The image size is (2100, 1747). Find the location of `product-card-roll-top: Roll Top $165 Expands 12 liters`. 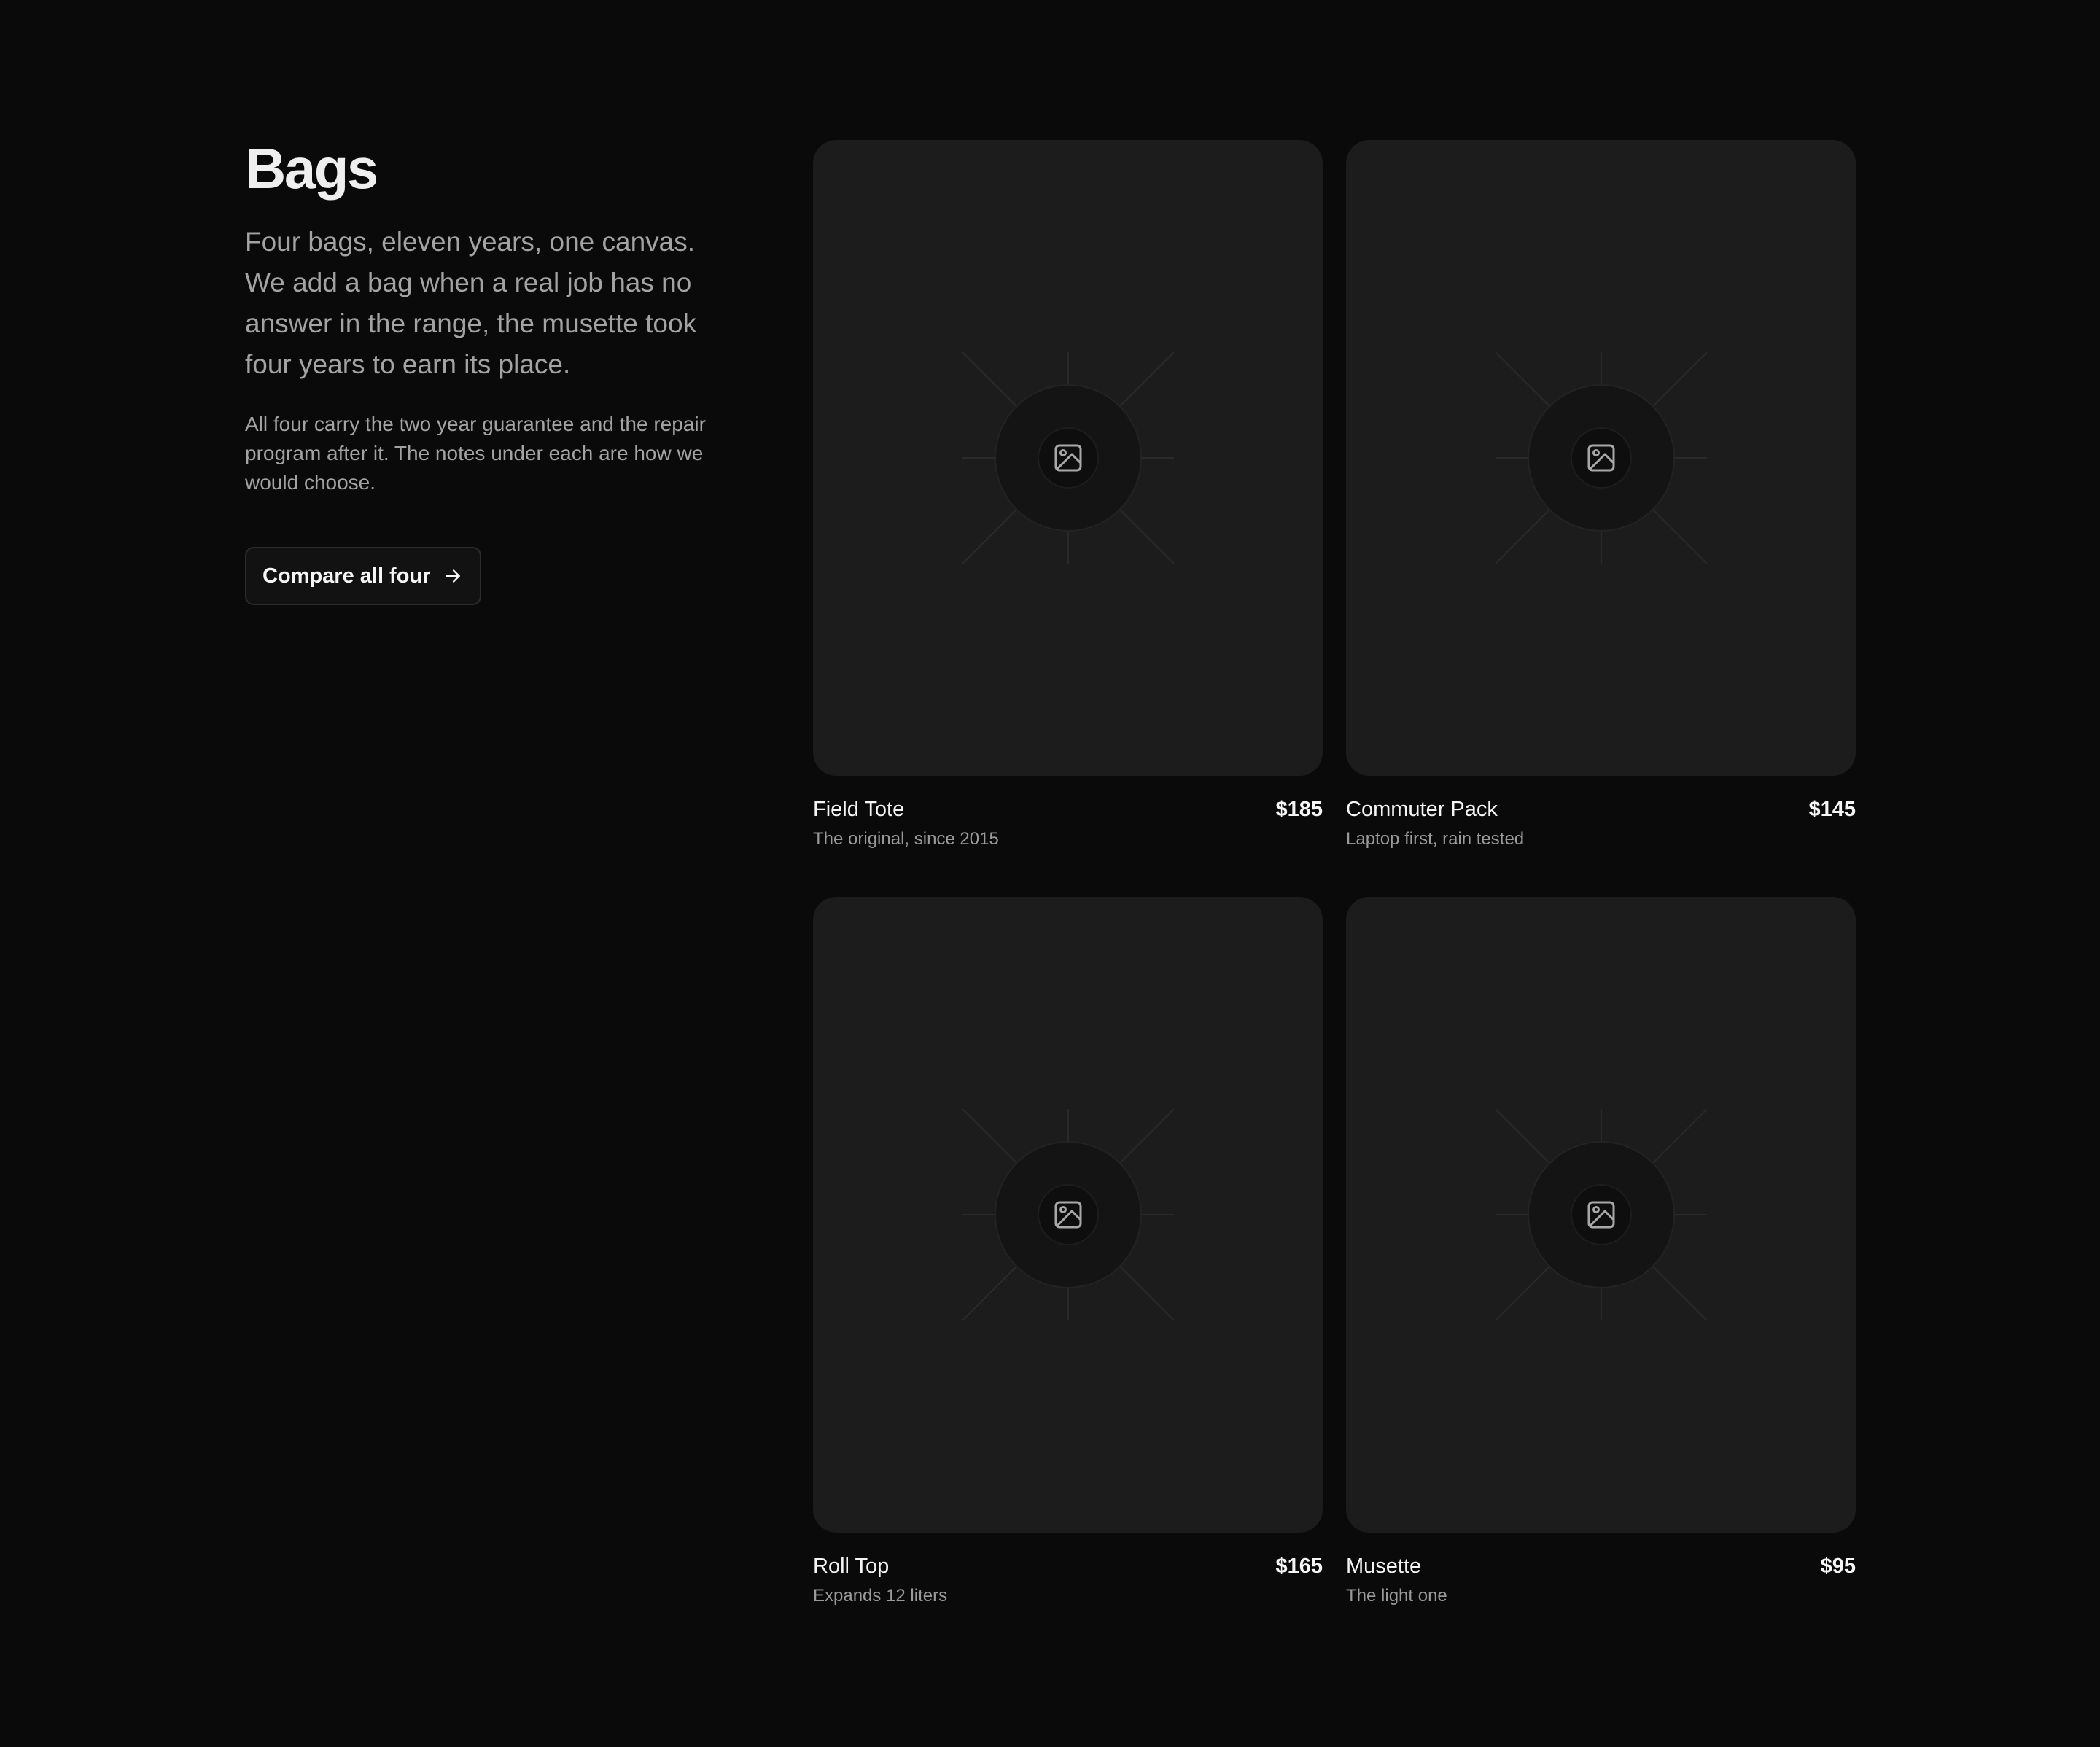

product-card-roll-top: Roll Top $165 Expands 12 liters is located at coordinates (1068, 1254).